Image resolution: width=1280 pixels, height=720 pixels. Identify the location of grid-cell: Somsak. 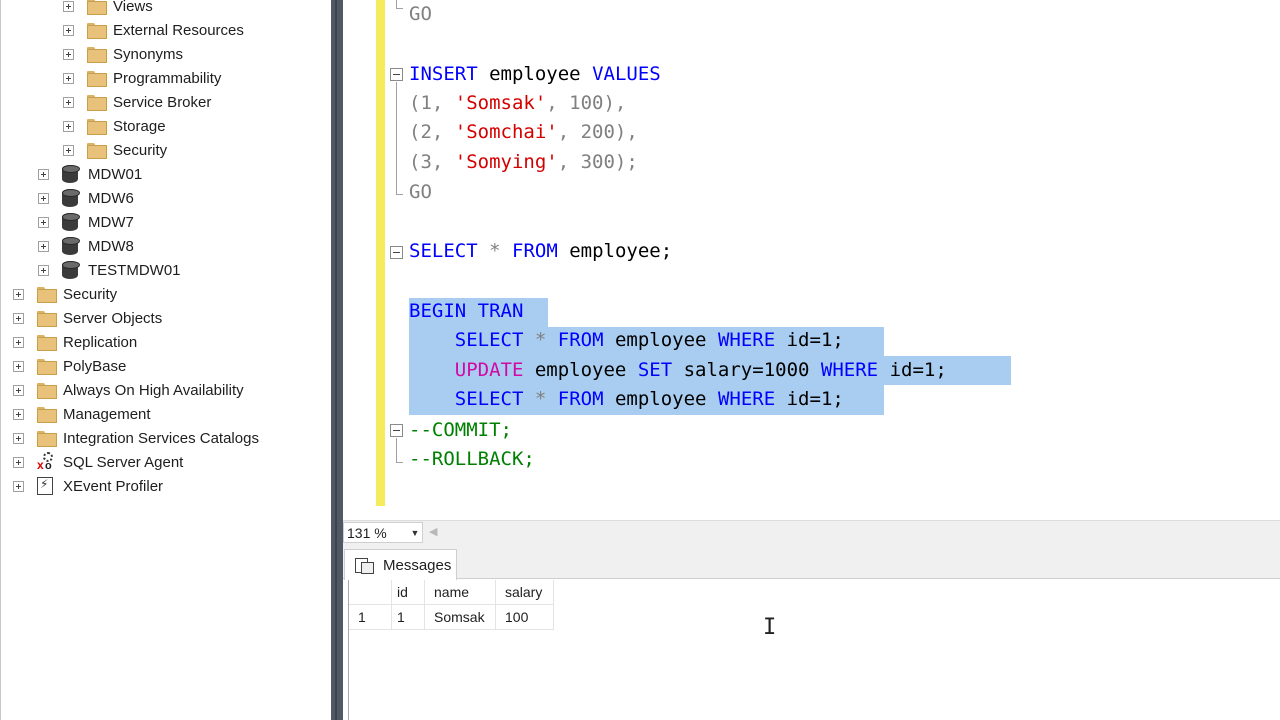
(460, 617).